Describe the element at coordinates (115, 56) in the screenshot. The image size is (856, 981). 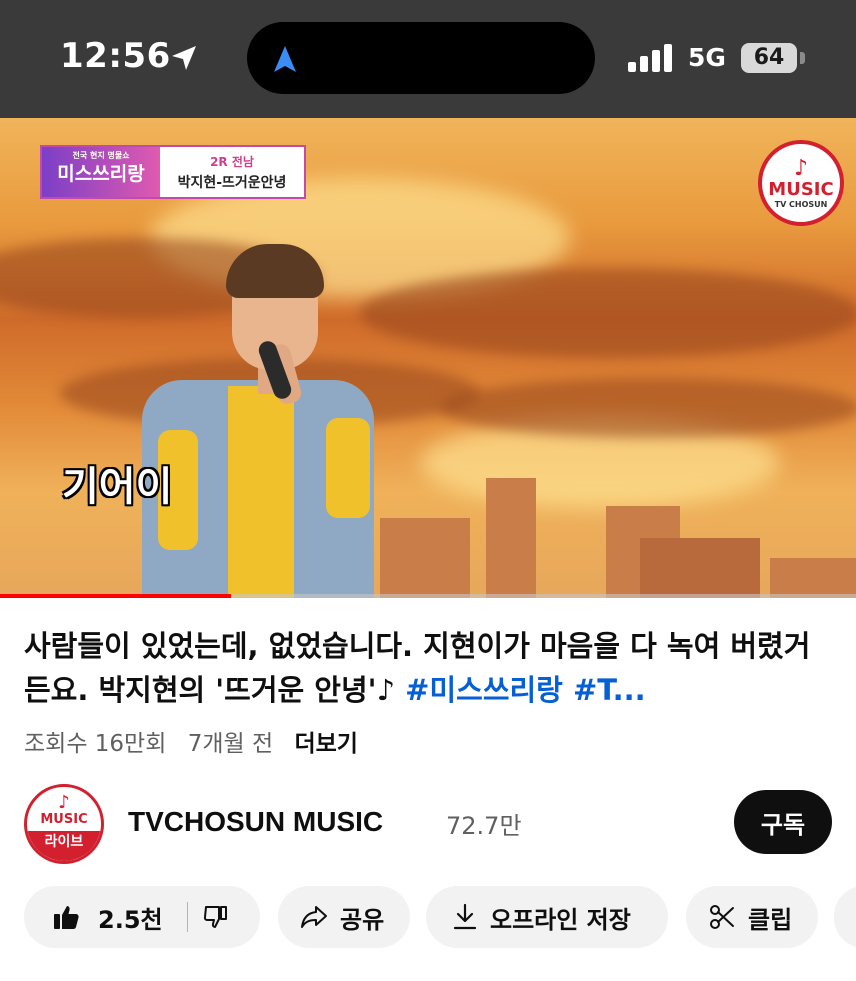
I see `status-time: 12:56` at that location.